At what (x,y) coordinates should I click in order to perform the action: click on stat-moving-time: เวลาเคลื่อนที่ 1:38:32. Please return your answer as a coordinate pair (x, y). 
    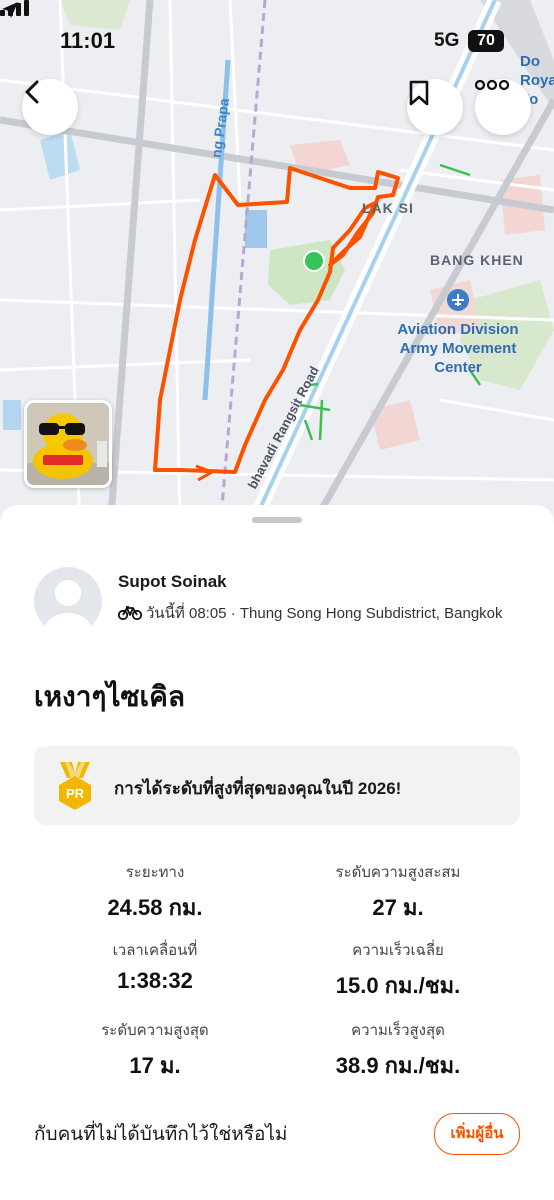
    Looking at the image, I should click on (155, 966).